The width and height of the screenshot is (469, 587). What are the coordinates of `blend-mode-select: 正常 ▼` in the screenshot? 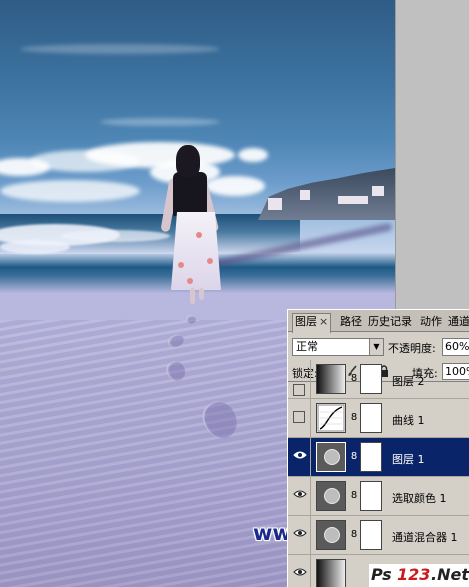 It's located at (338, 347).